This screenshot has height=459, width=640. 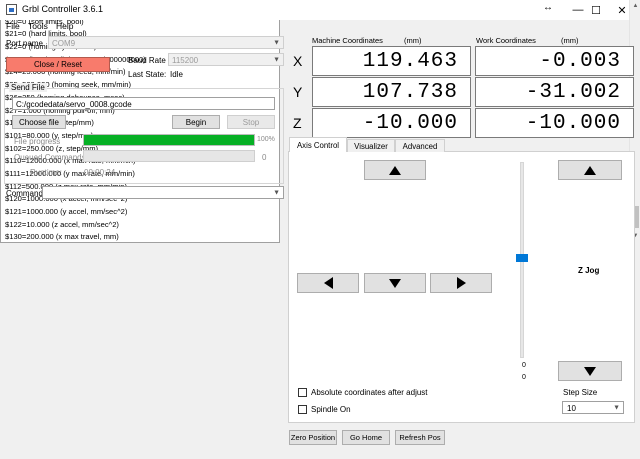 I want to click on baud-rate-label: Baud Rate, so click(x=147, y=60).